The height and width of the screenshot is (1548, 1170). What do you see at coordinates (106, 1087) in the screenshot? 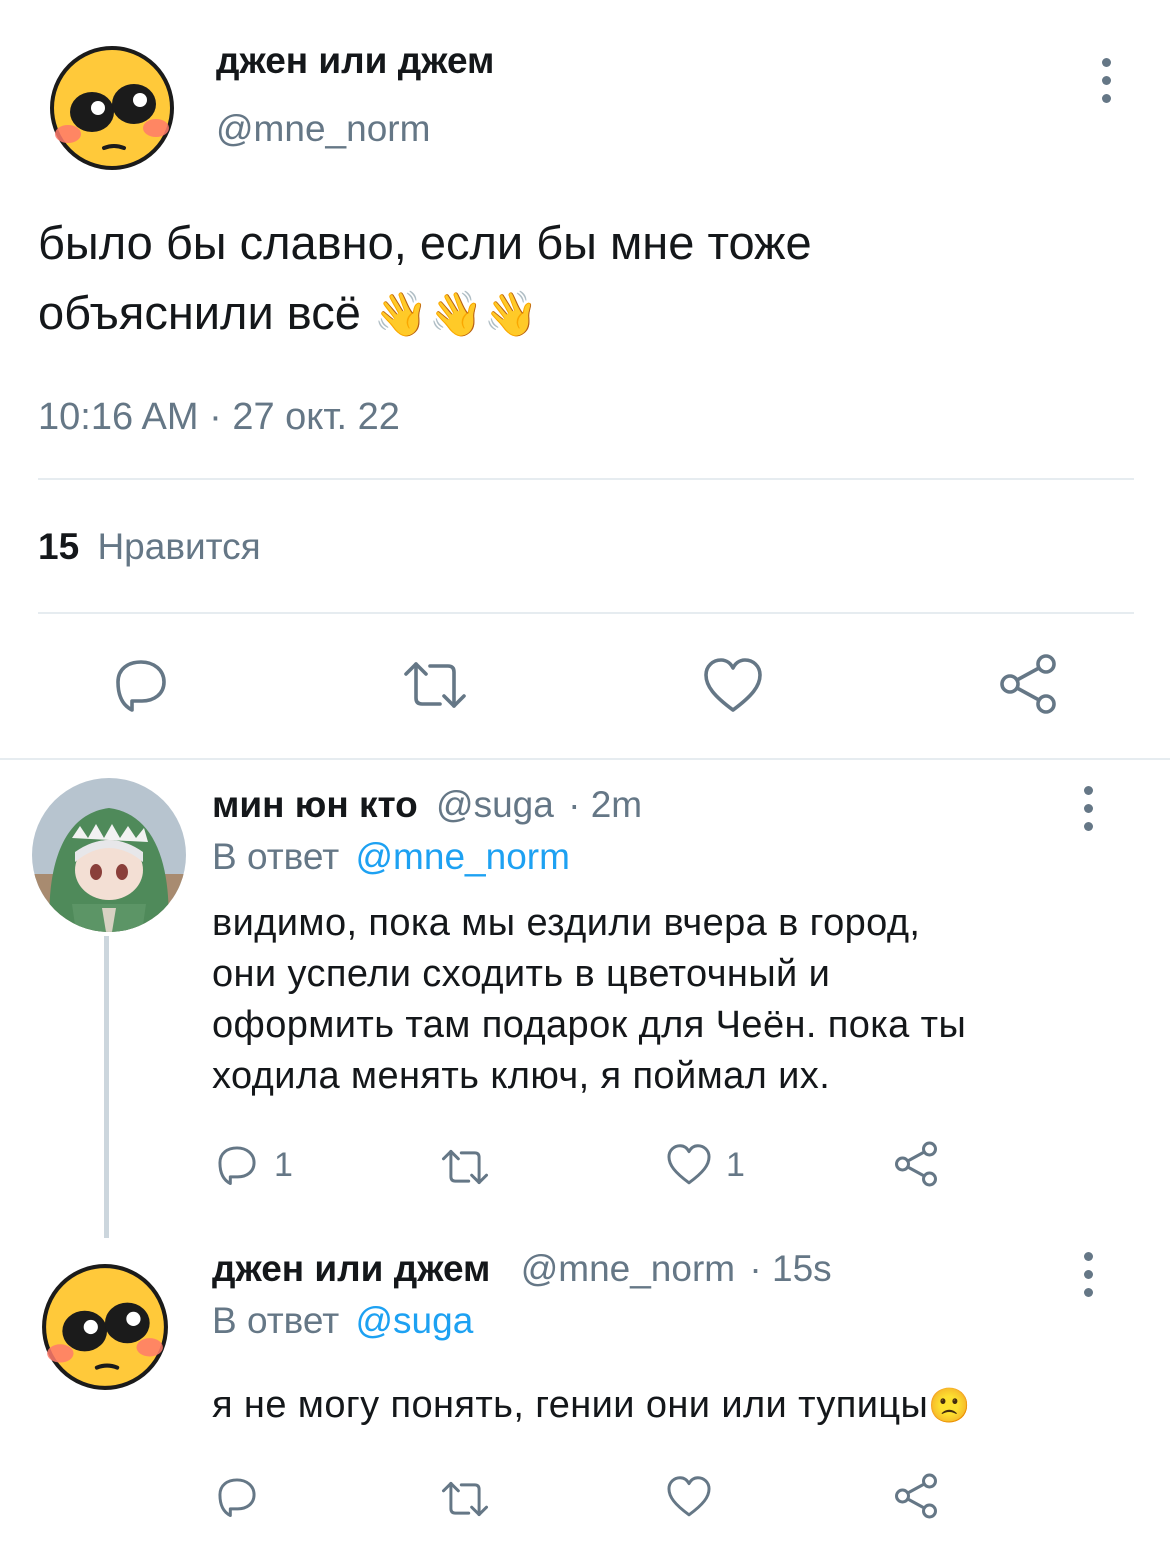
I see `thread-line` at bounding box center [106, 1087].